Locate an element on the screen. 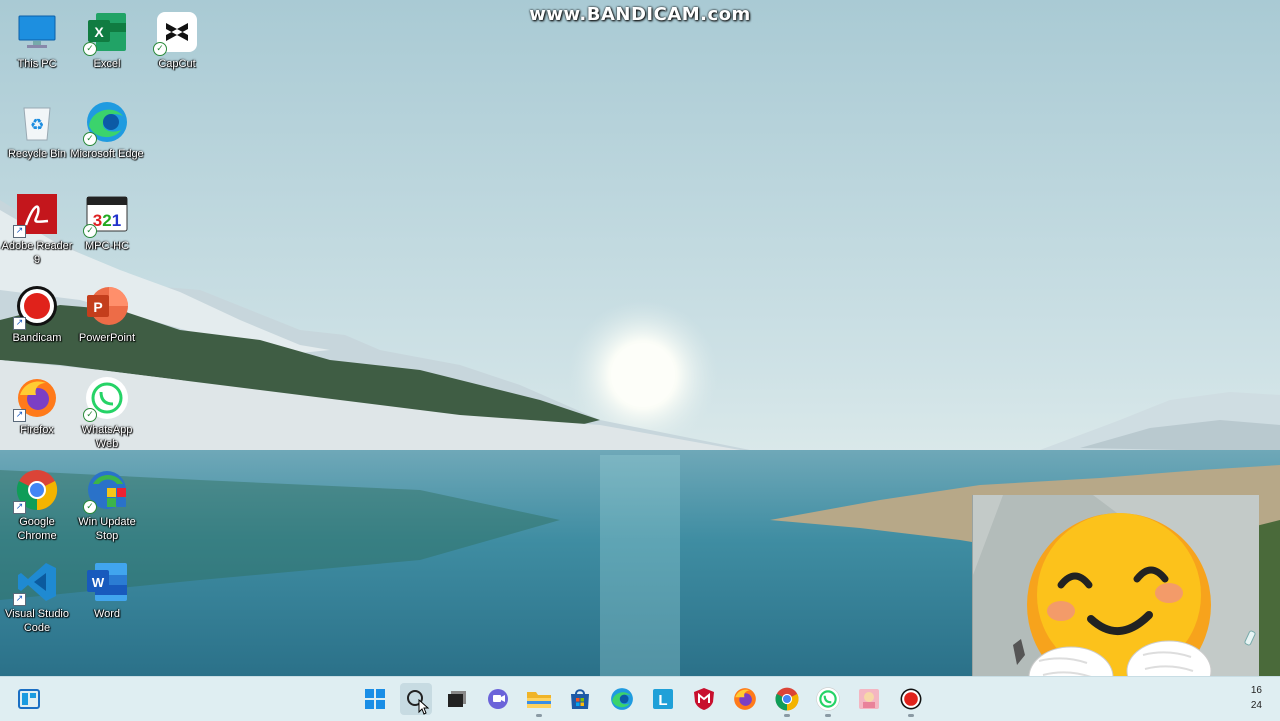  icon-label: Word is located at coordinates (107, 614).